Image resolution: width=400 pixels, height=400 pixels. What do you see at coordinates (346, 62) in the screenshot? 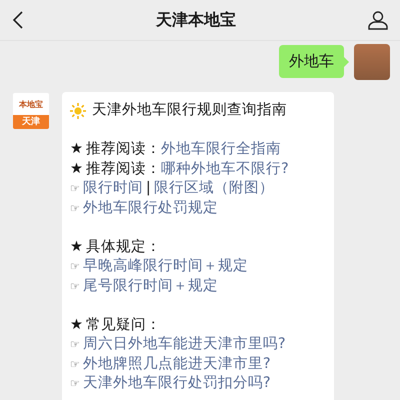
I see `bubble-tail` at bounding box center [346, 62].